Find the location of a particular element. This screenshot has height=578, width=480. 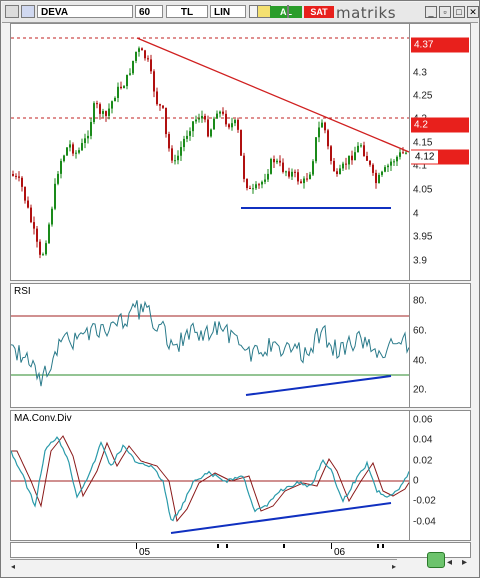

restore-button: ▫ is located at coordinates (445, 12).